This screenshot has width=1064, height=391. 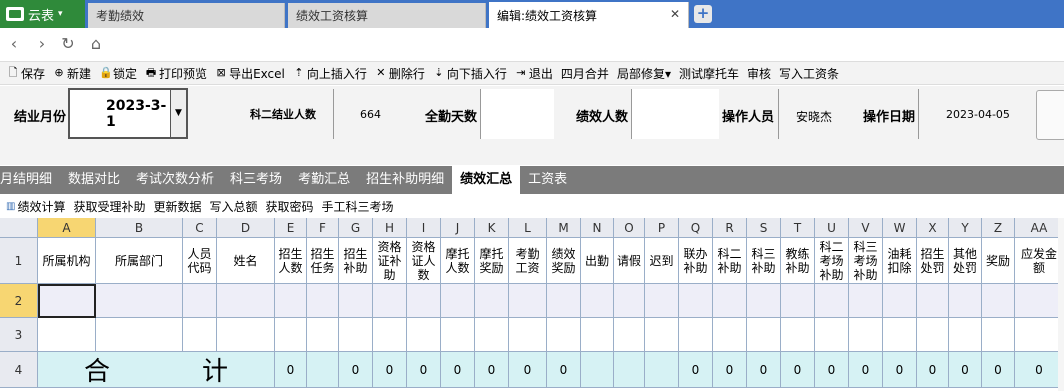 What do you see at coordinates (246, 261) in the screenshot?
I see `column-title-D: 姓名` at bounding box center [246, 261].